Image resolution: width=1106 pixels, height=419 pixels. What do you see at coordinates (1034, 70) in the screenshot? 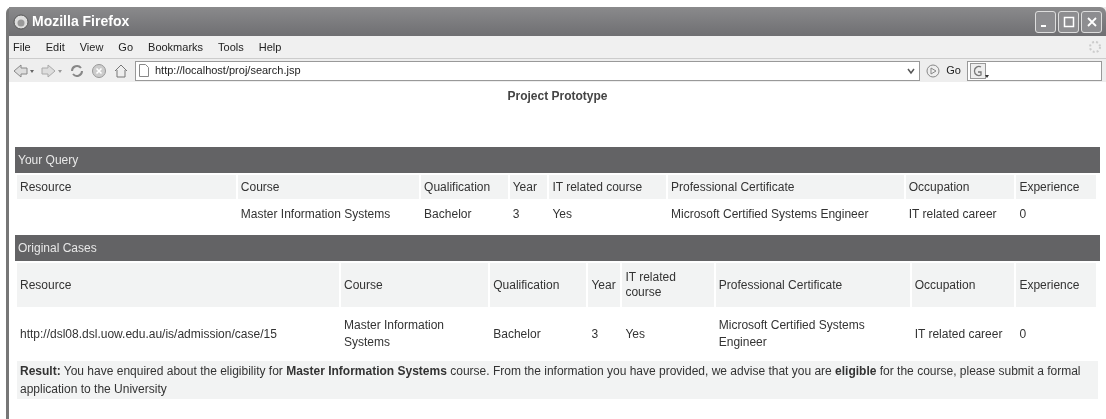
I see `search-field` at bounding box center [1034, 70].